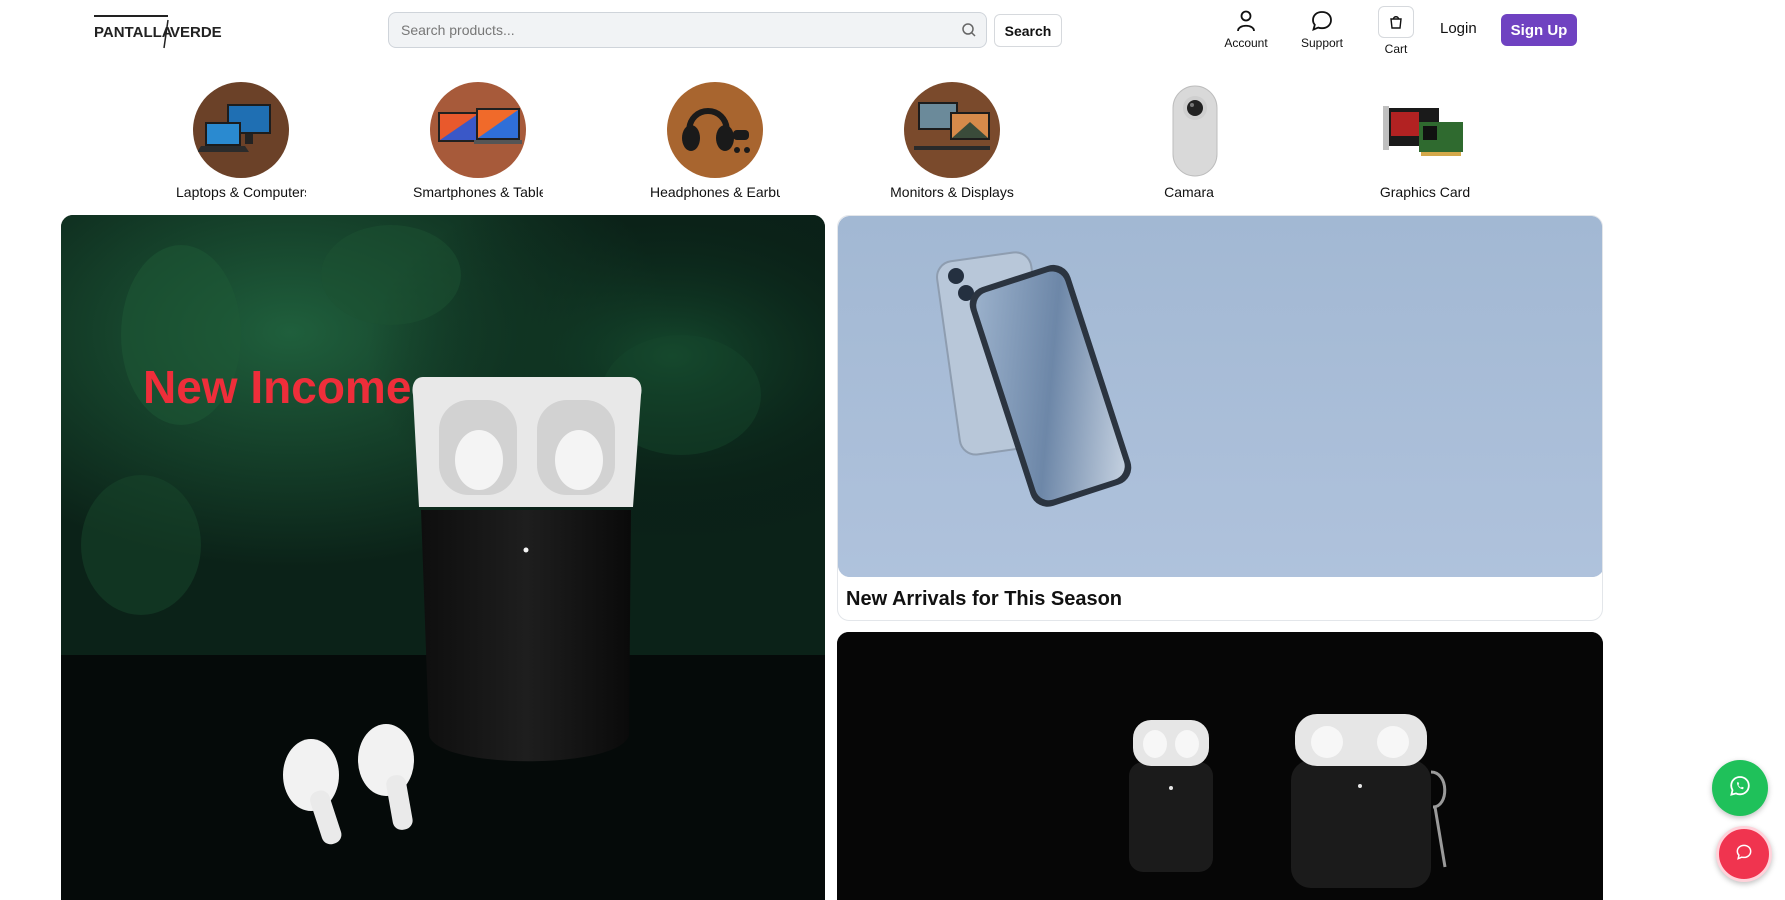 The height and width of the screenshot is (900, 1785). I want to click on svg-text: PANTALLA, so click(133, 32).